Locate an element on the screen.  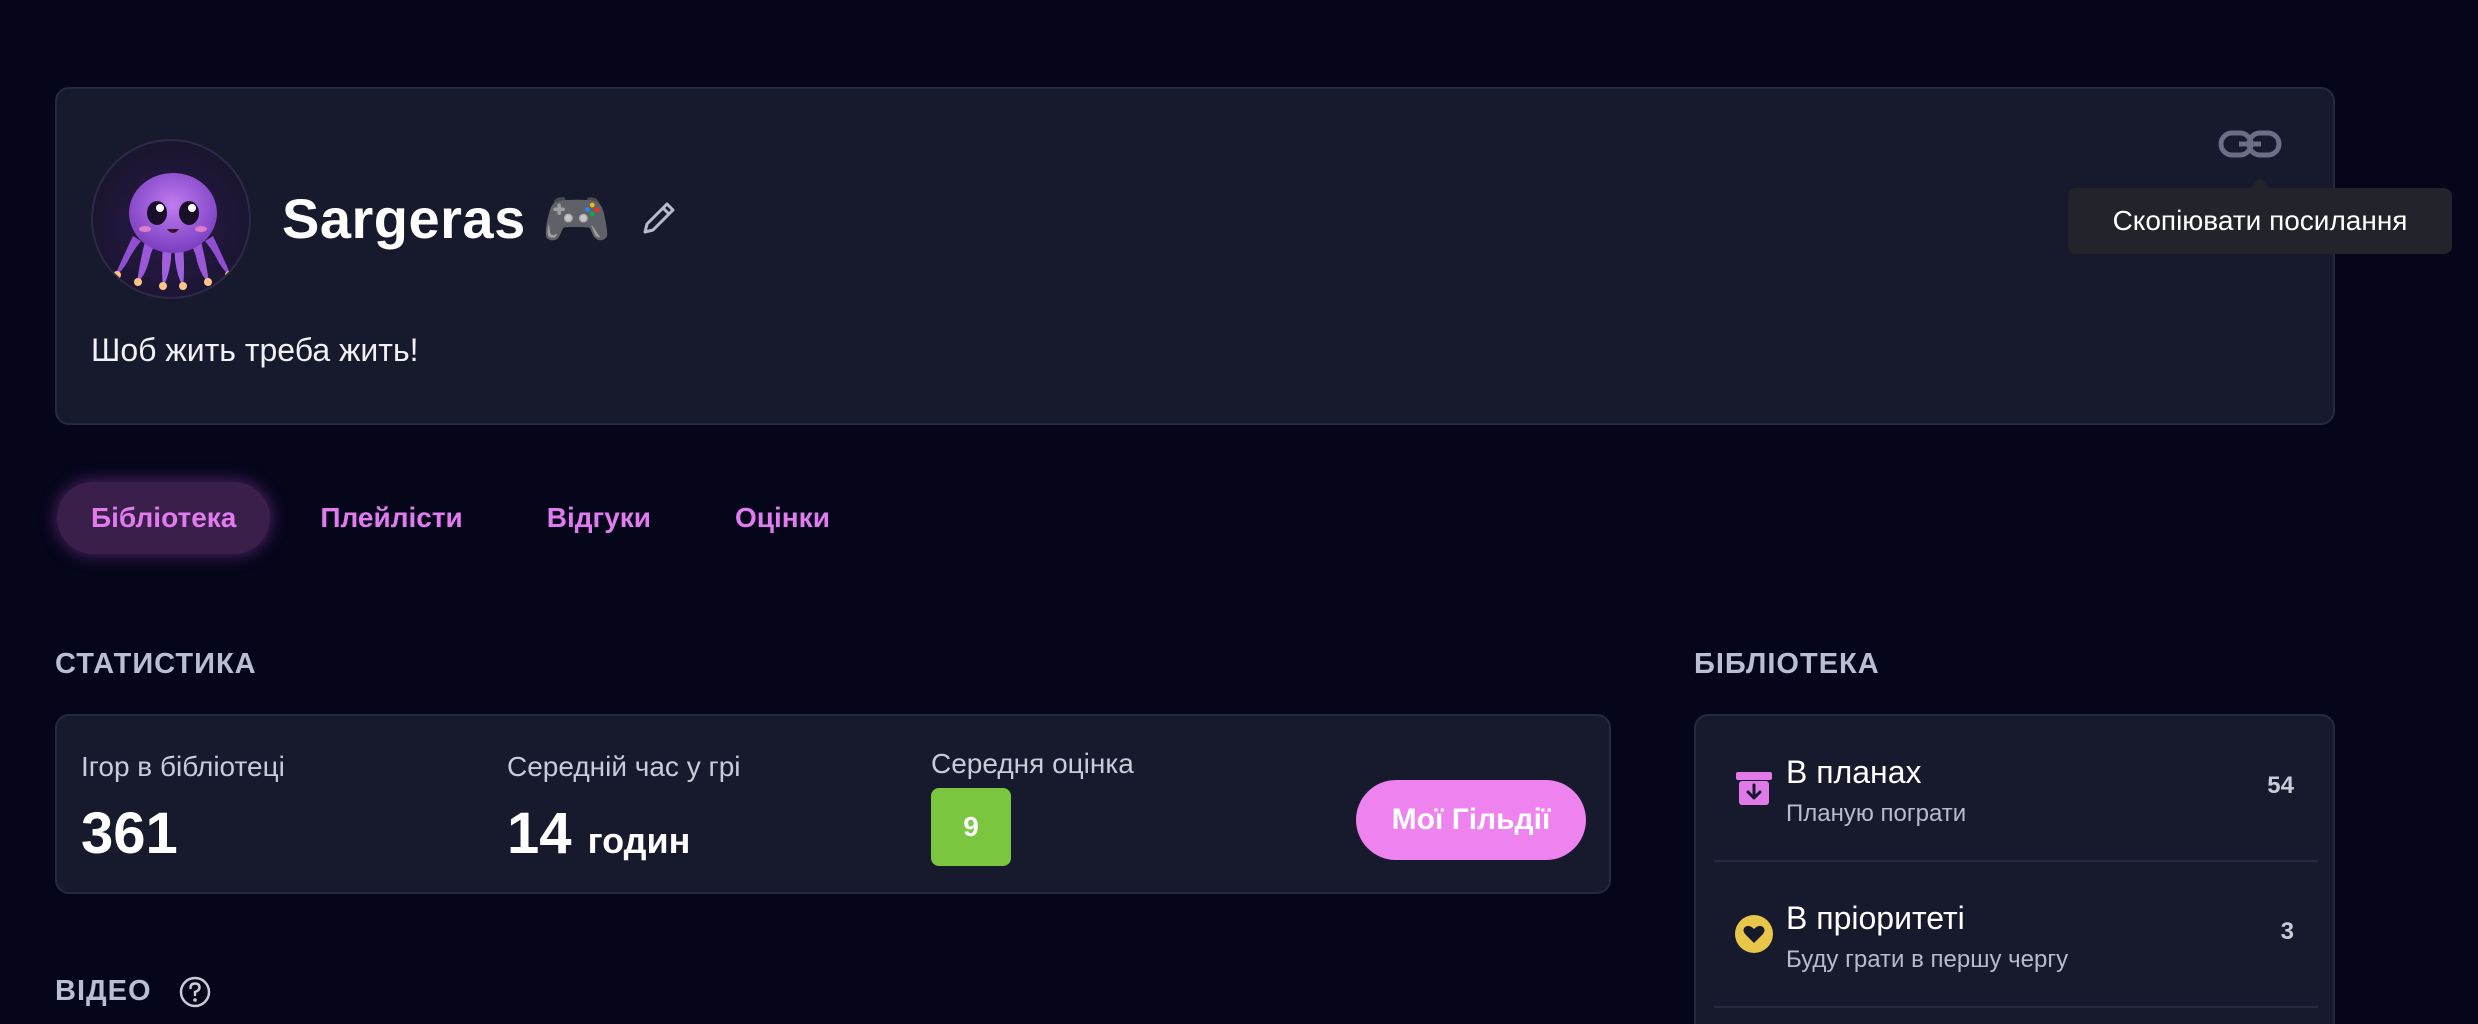
profile-tabs: Бібліотека Плейлісти Відгуки Оцінки is located at coordinates (468, 518).